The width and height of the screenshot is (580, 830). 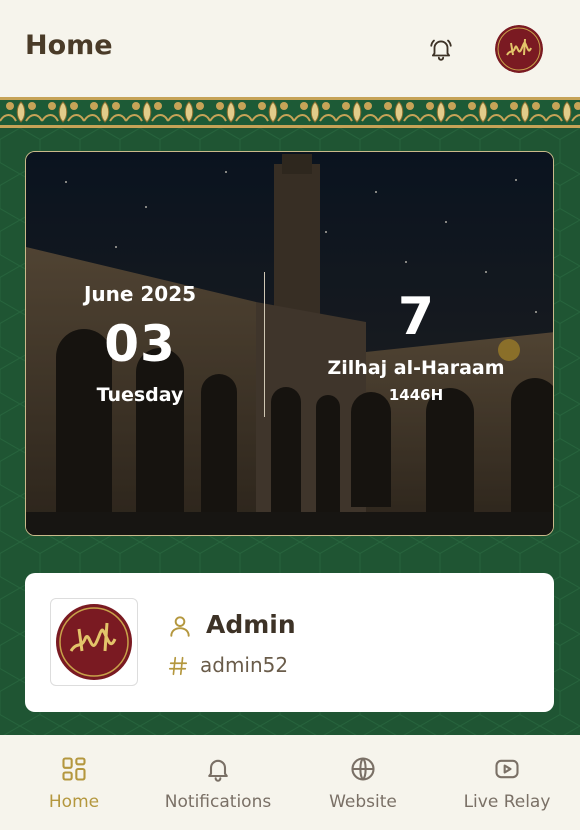 What do you see at coordinates (74, 802) in the screenshot?
I see `nav-home-label: Home` at bounding box center [74, 802].